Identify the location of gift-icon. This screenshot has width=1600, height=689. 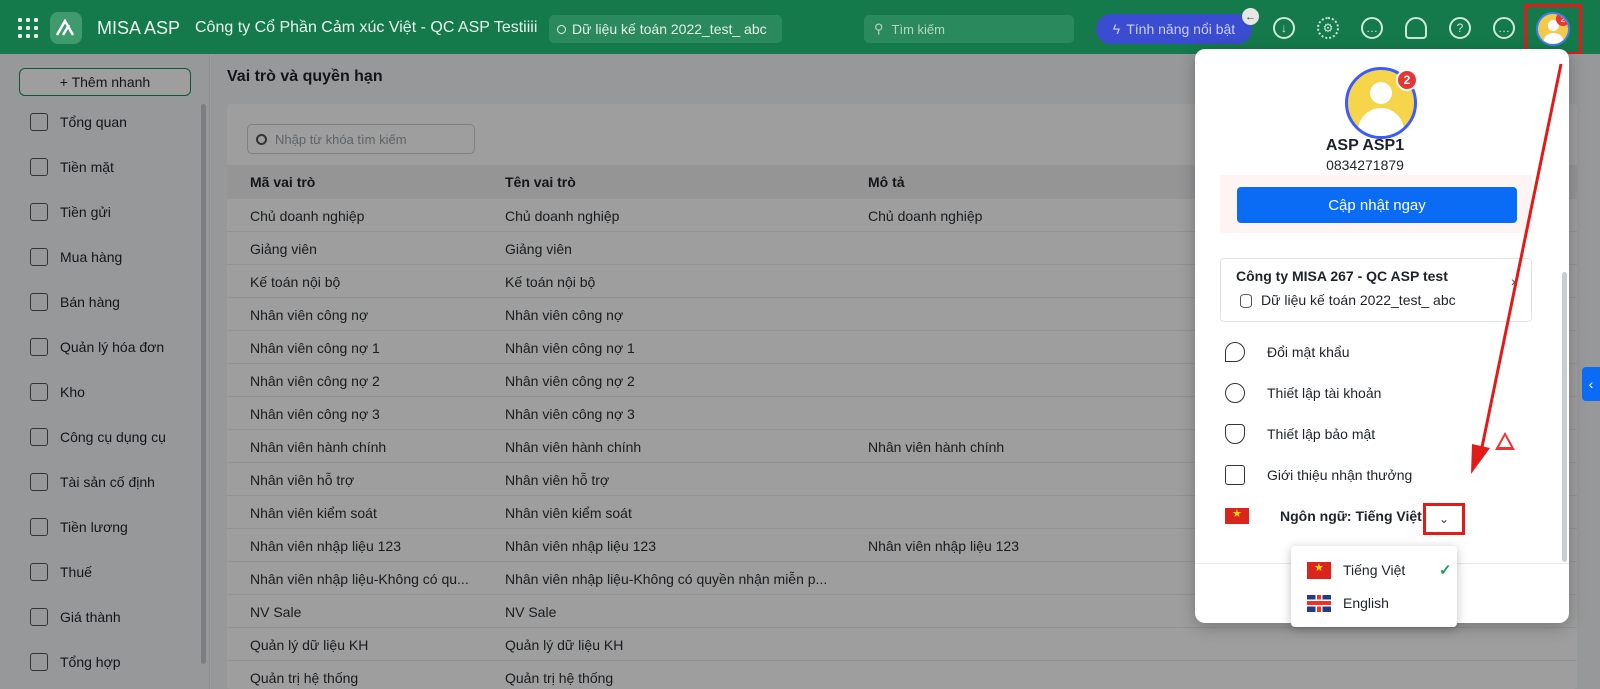
(1235, 475).